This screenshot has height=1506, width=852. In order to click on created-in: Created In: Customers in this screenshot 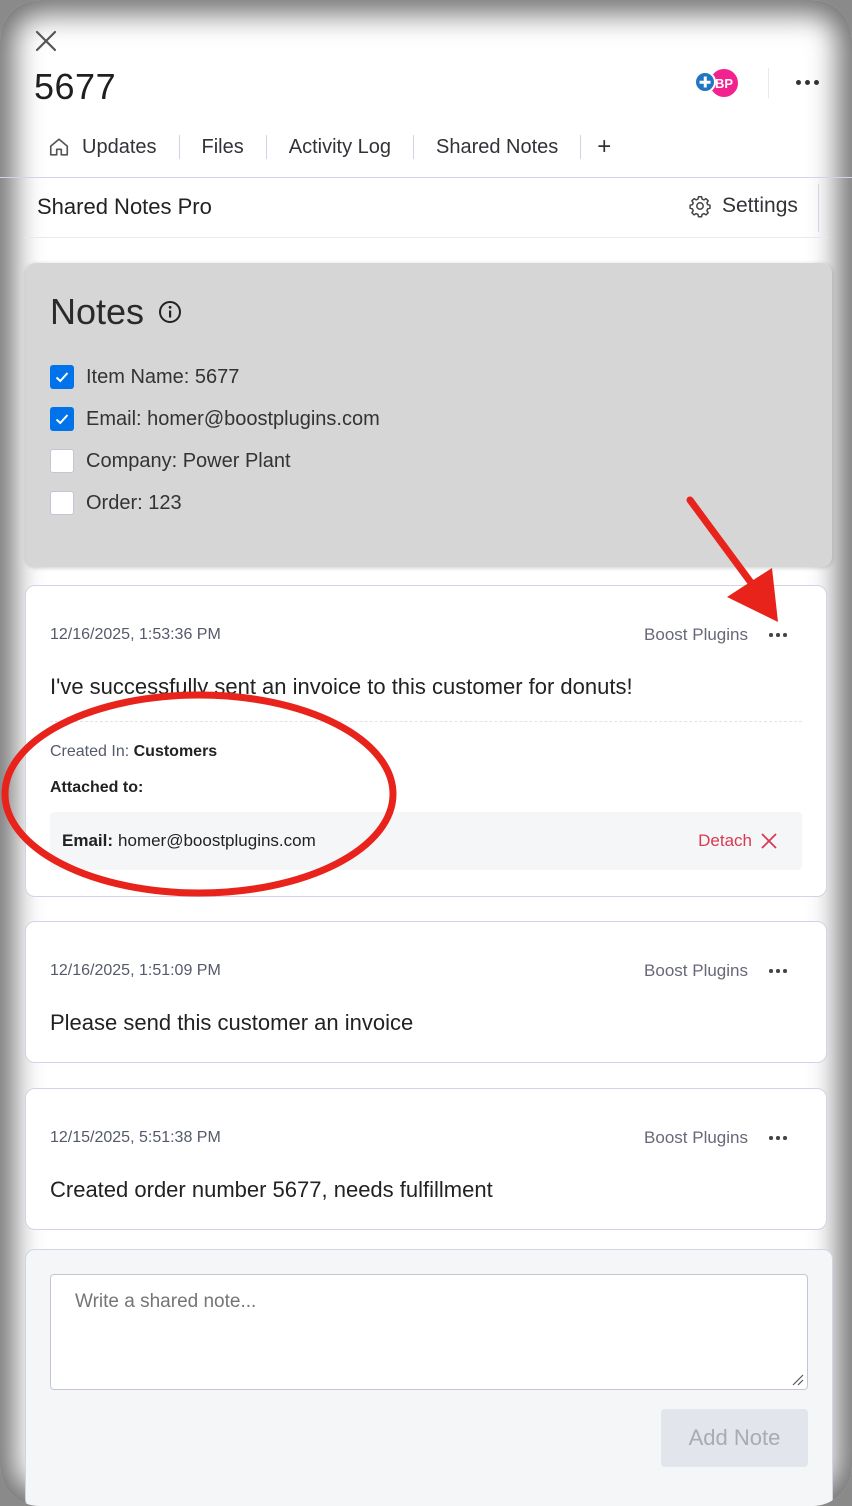, I will do `click(133, 752)`.